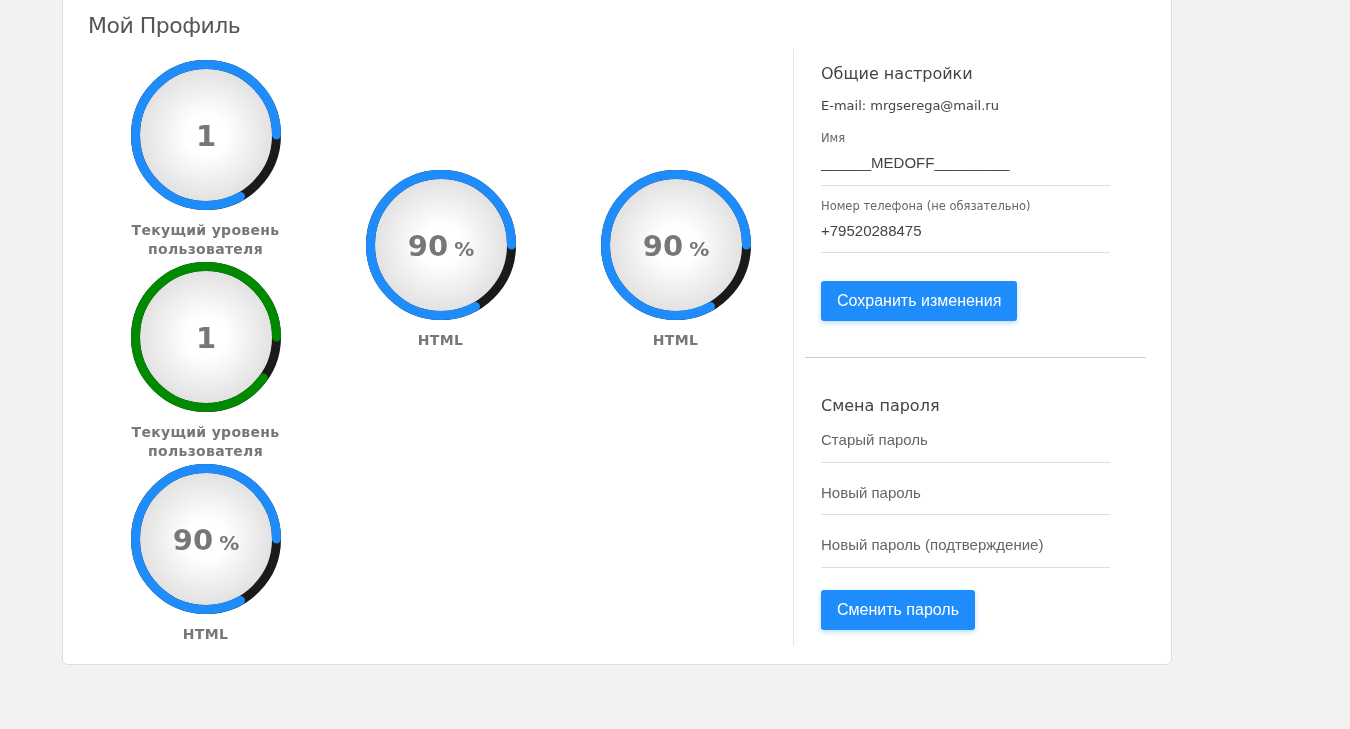  What do you see at coordinates (965, 498) in the screenshot?
I see `input-field: Новый пароль` at bounding box center [965, 498].